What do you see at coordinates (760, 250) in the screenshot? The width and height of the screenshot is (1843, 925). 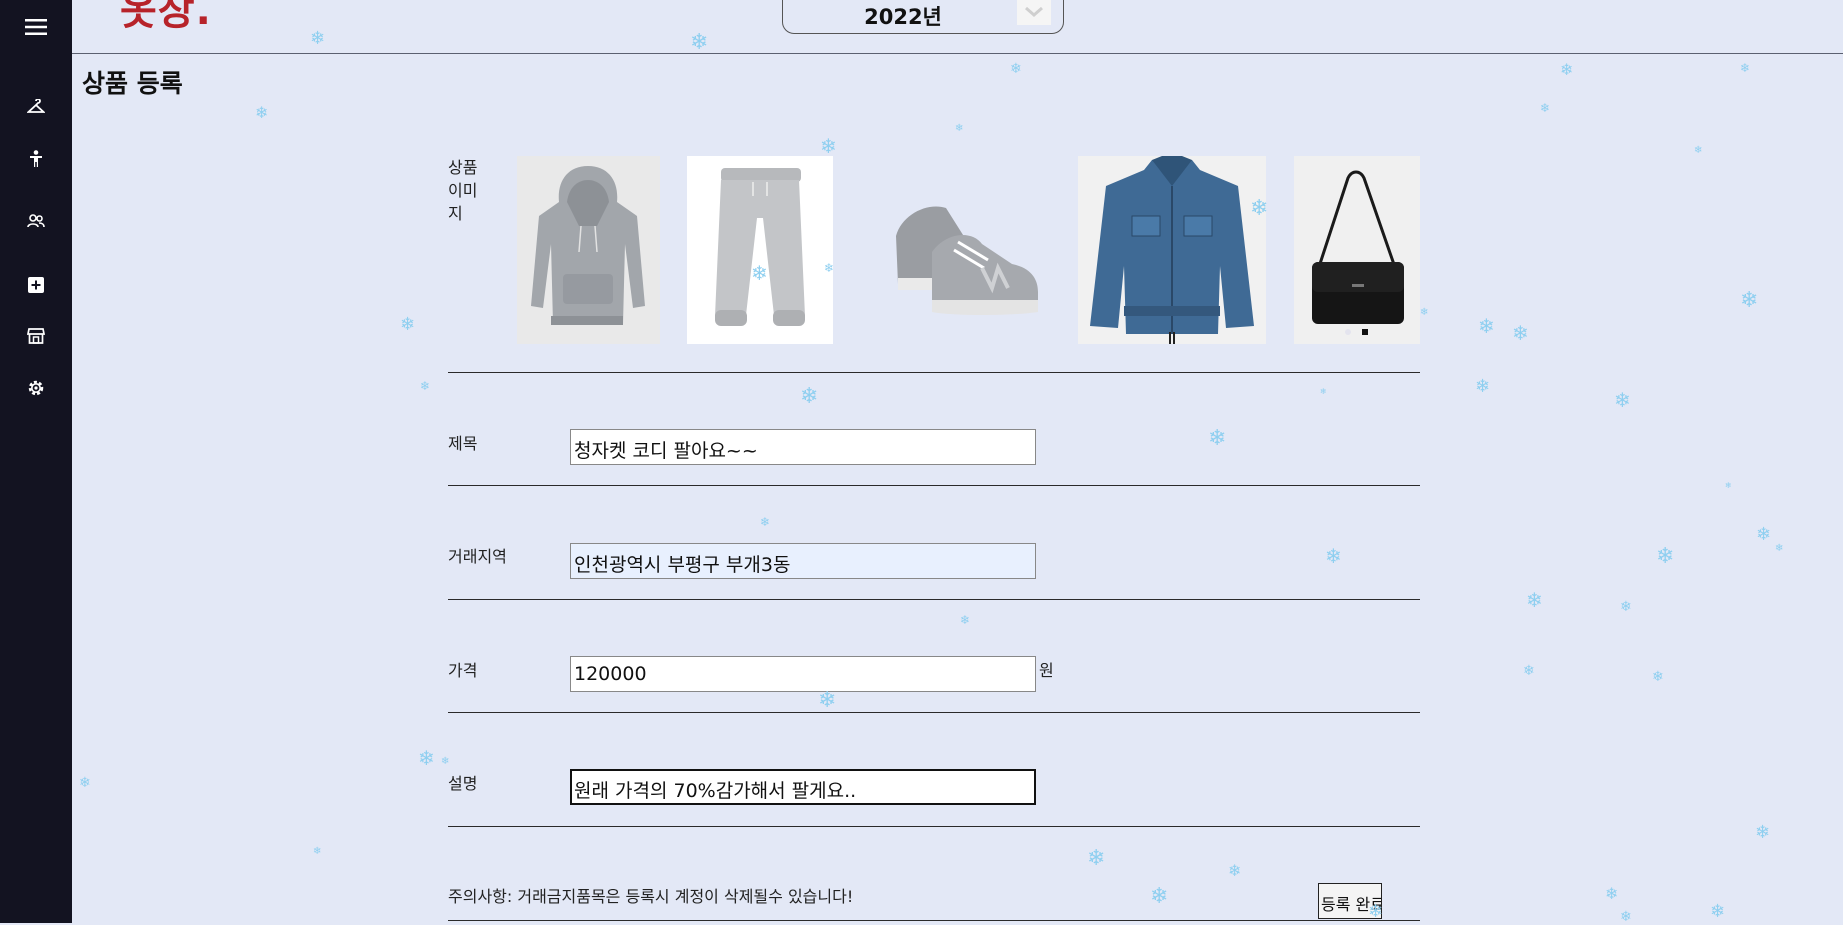 I see `product-image-gray-sweatpants` at bounding box center [760, 250].